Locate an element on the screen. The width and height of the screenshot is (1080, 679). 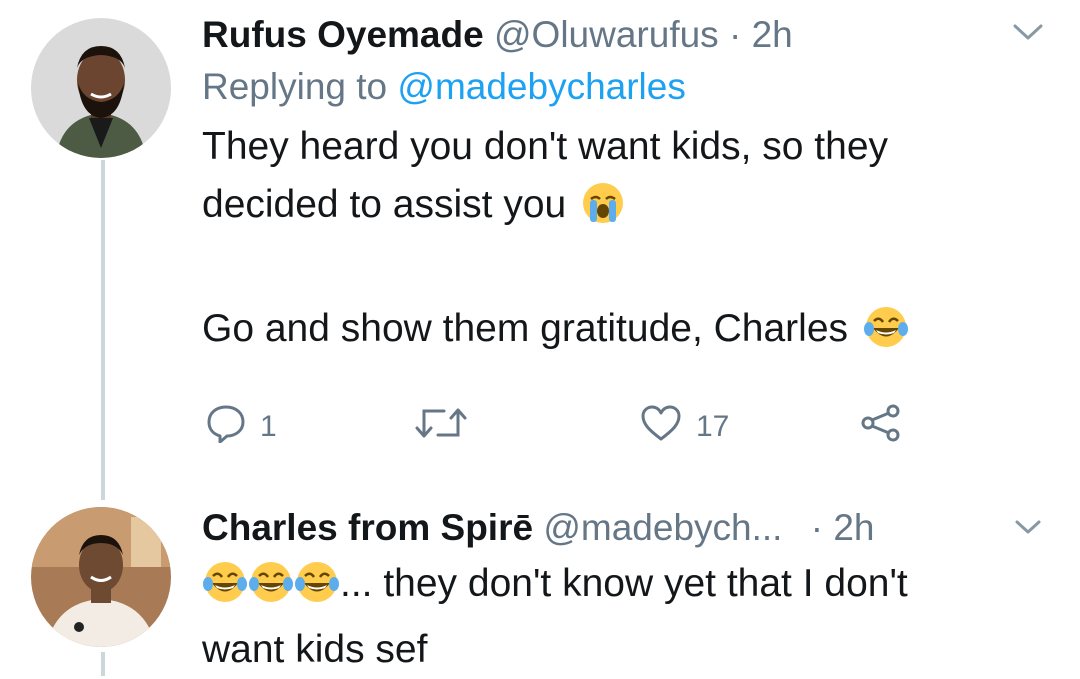
tweet-header: Charles from Spirē @madebych... · 2h is located at coordinates (622, 528).